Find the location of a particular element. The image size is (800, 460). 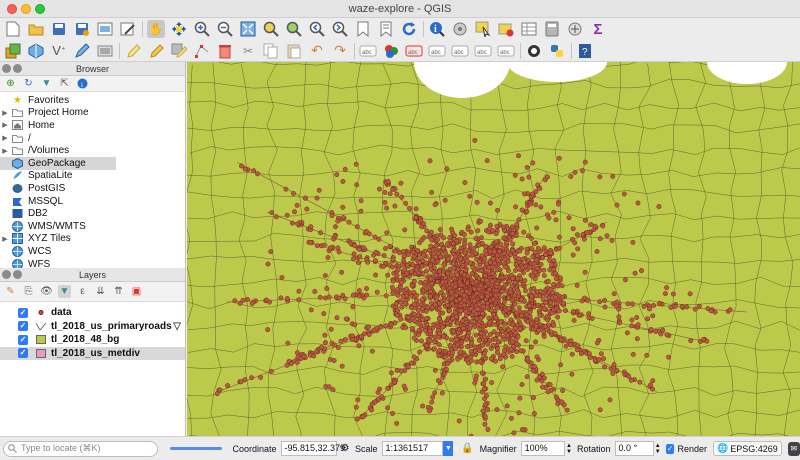

scale-dropdown-button: ▼ is located at coordinates (448, 448).